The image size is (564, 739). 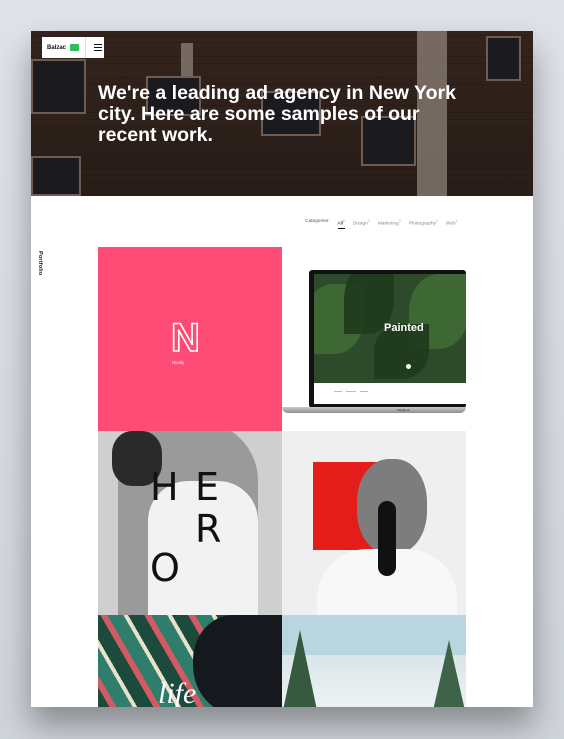 What do you see at coordinates (389, 224) in the screenshot?
I see `filter-marketing: Marketing3` at bounding box center [389, 224].